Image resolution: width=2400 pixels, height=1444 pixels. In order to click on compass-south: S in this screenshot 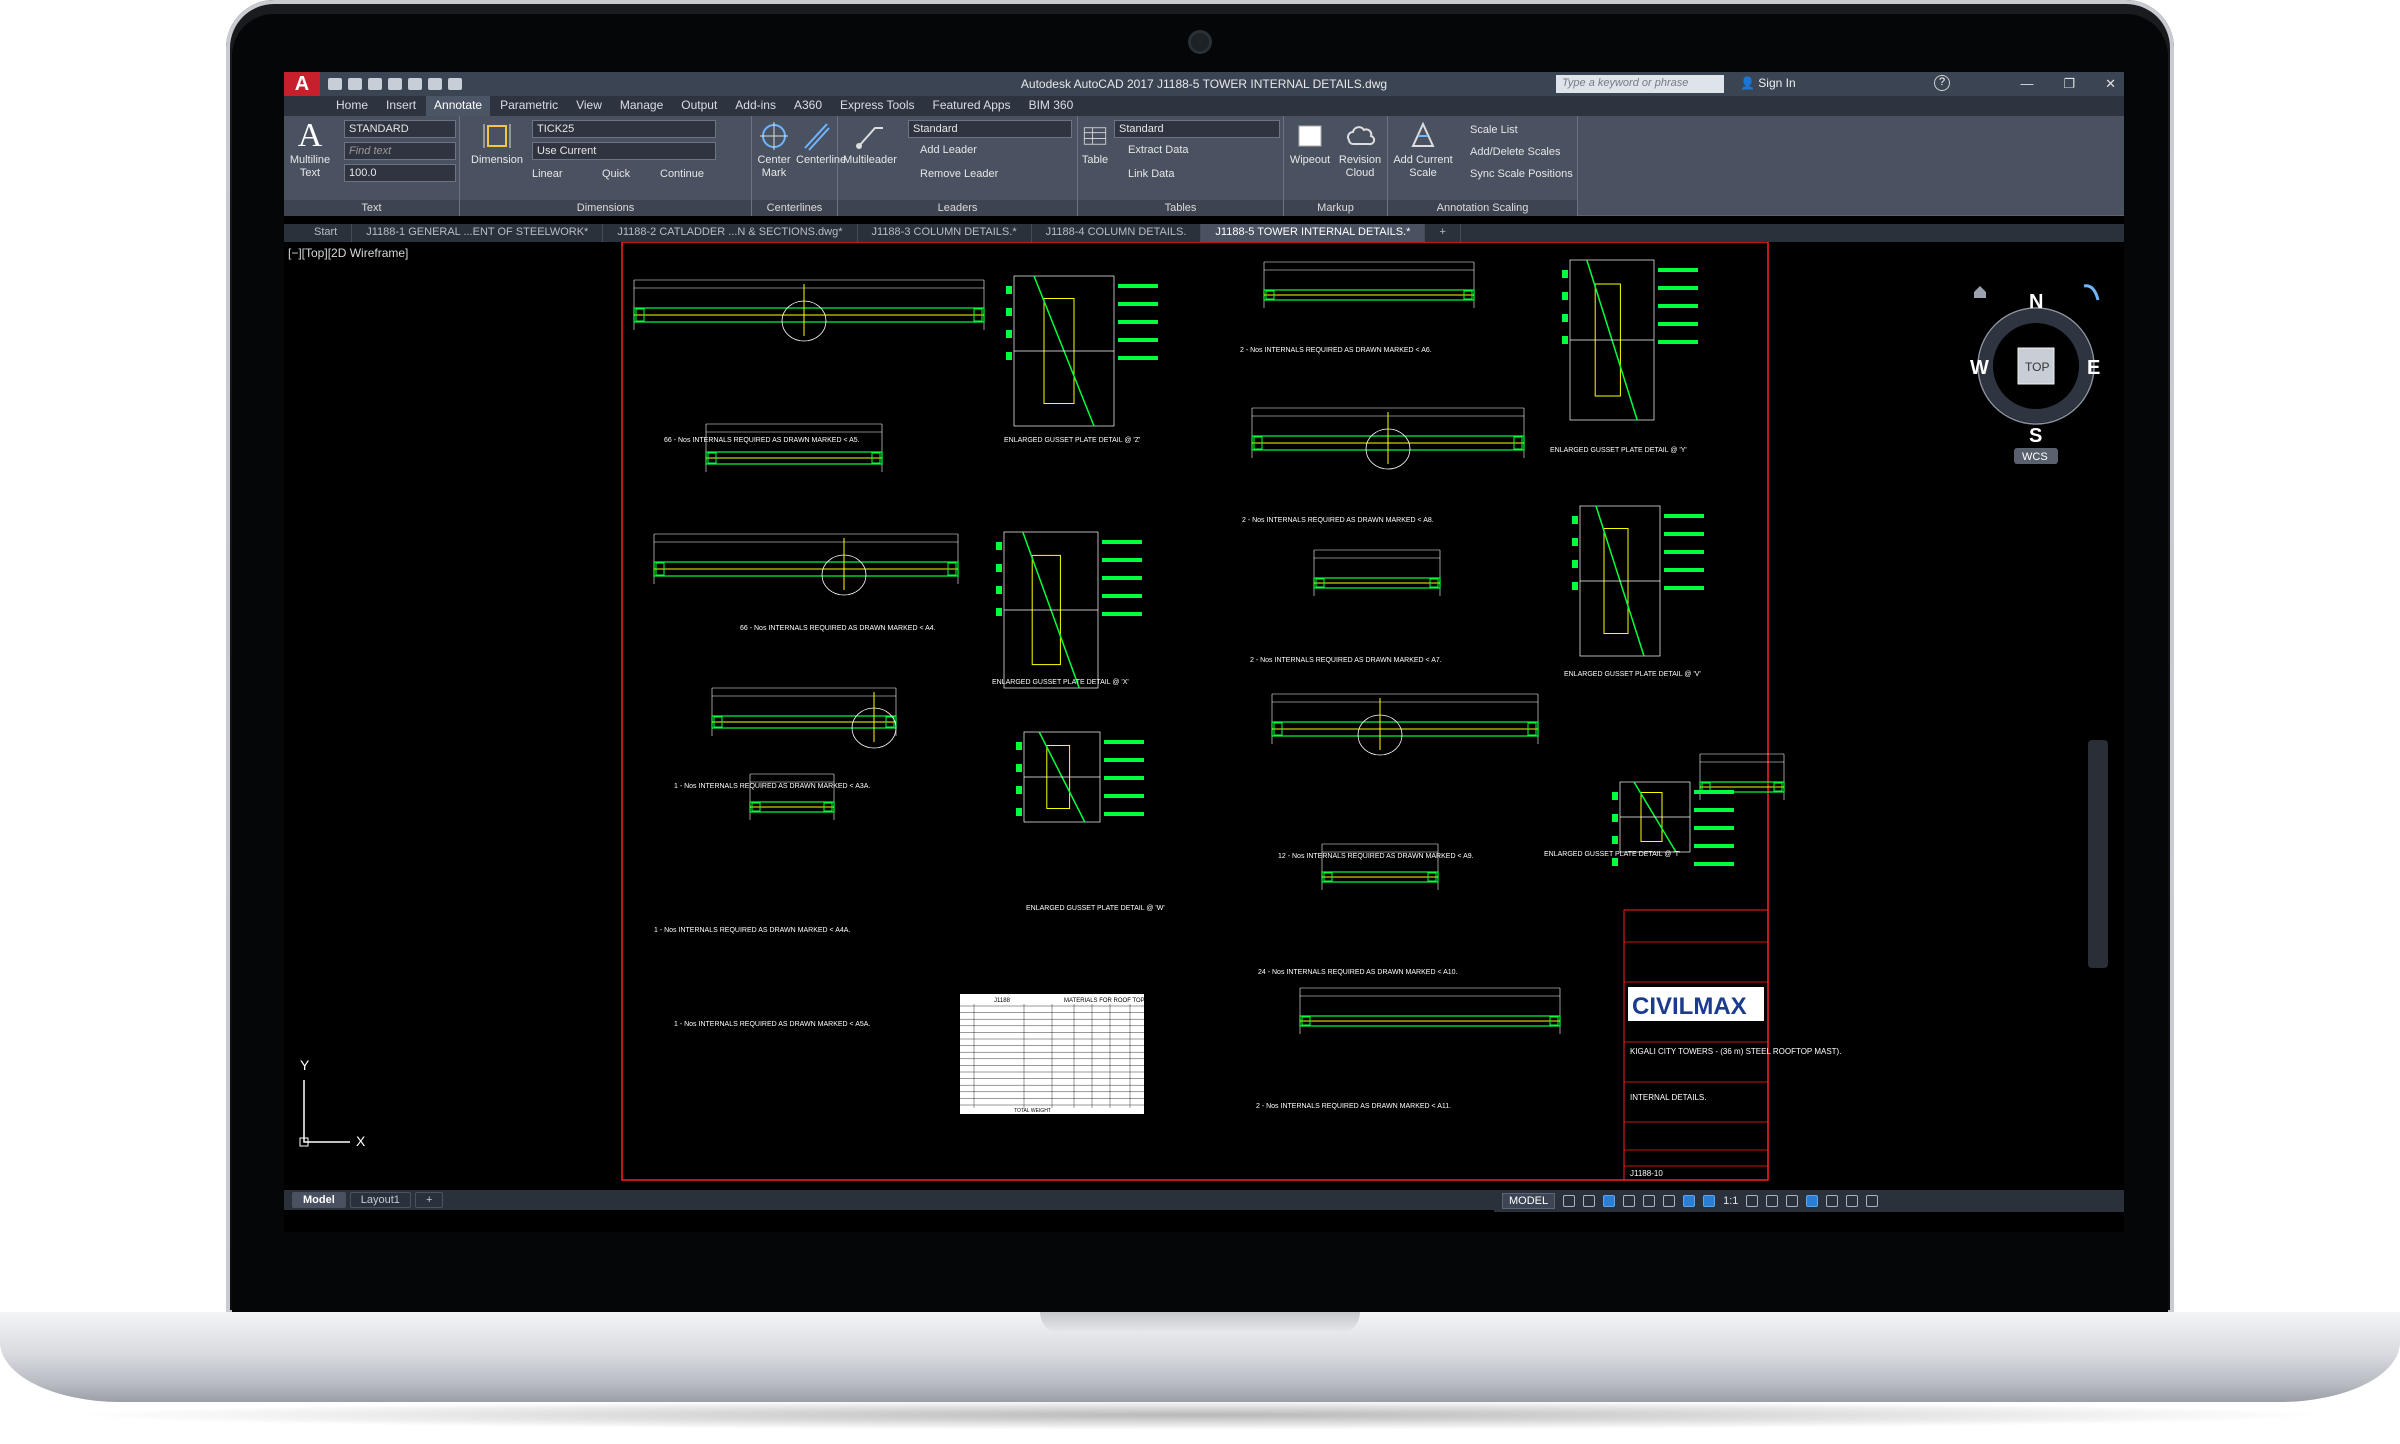, I will do `click(2035, 436)`.